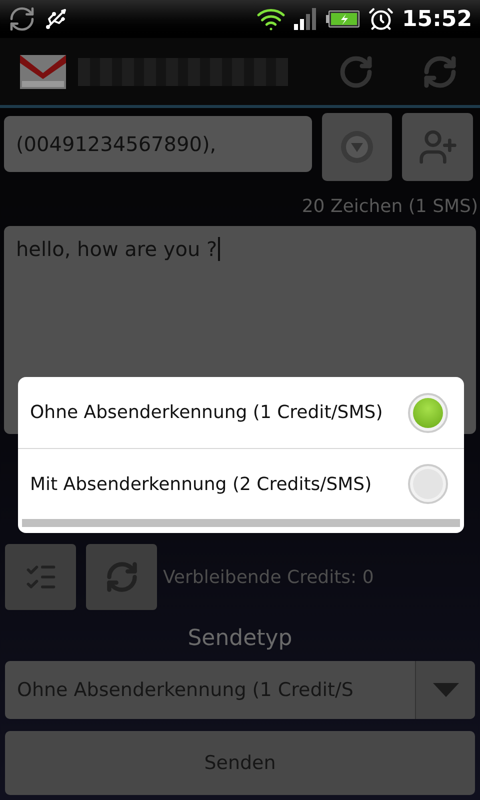 This screenshot has height=800, width=480. I want to click on dropdown-button, so click(357, 147).